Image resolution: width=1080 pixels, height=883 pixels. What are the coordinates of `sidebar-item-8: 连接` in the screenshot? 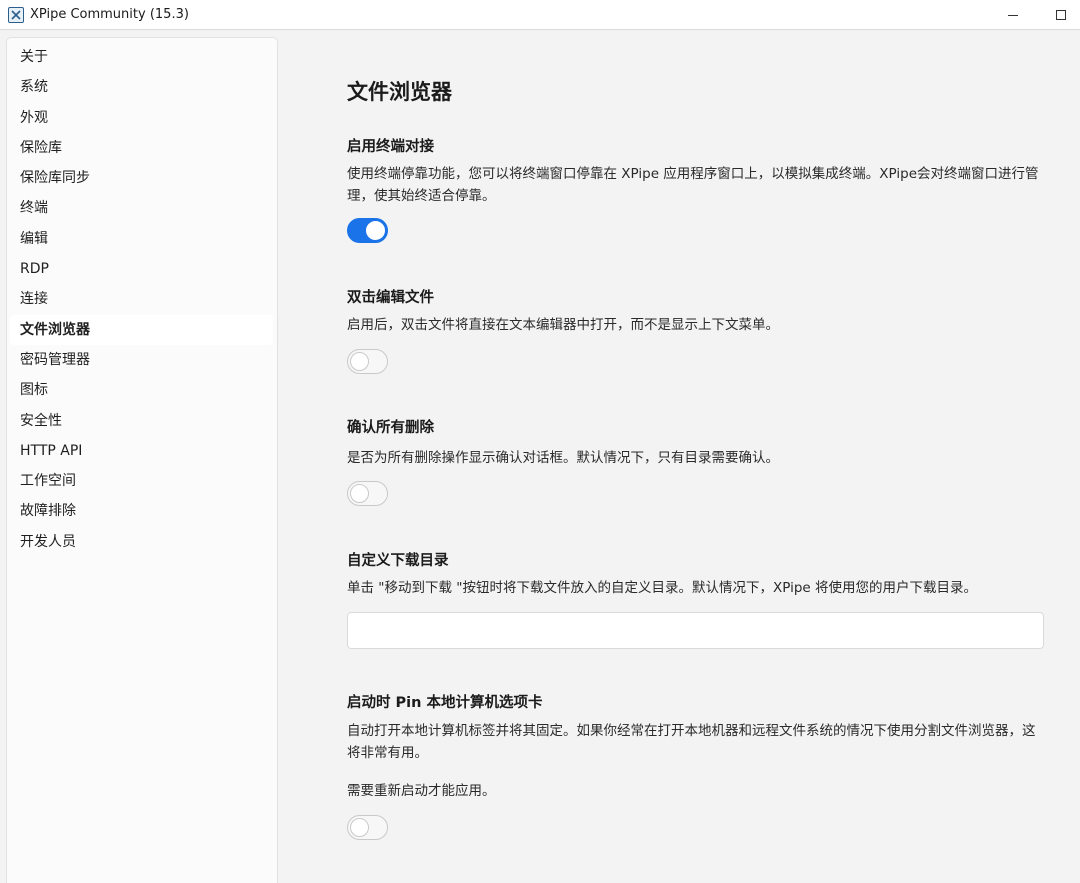 It's located at (141, 299).